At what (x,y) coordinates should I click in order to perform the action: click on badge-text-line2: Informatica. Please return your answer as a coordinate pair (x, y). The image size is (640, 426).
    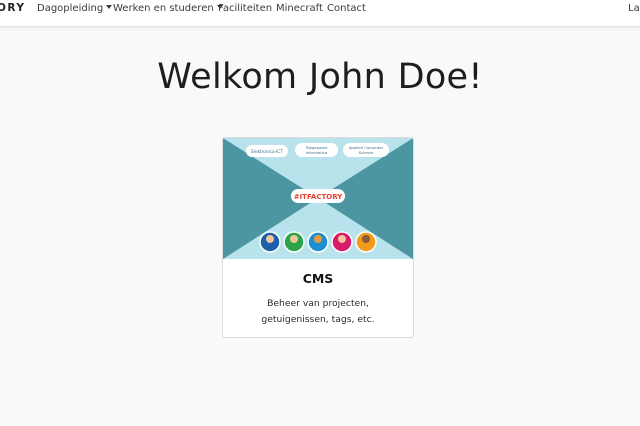
    Looking at the image, I should click on (317, 152).